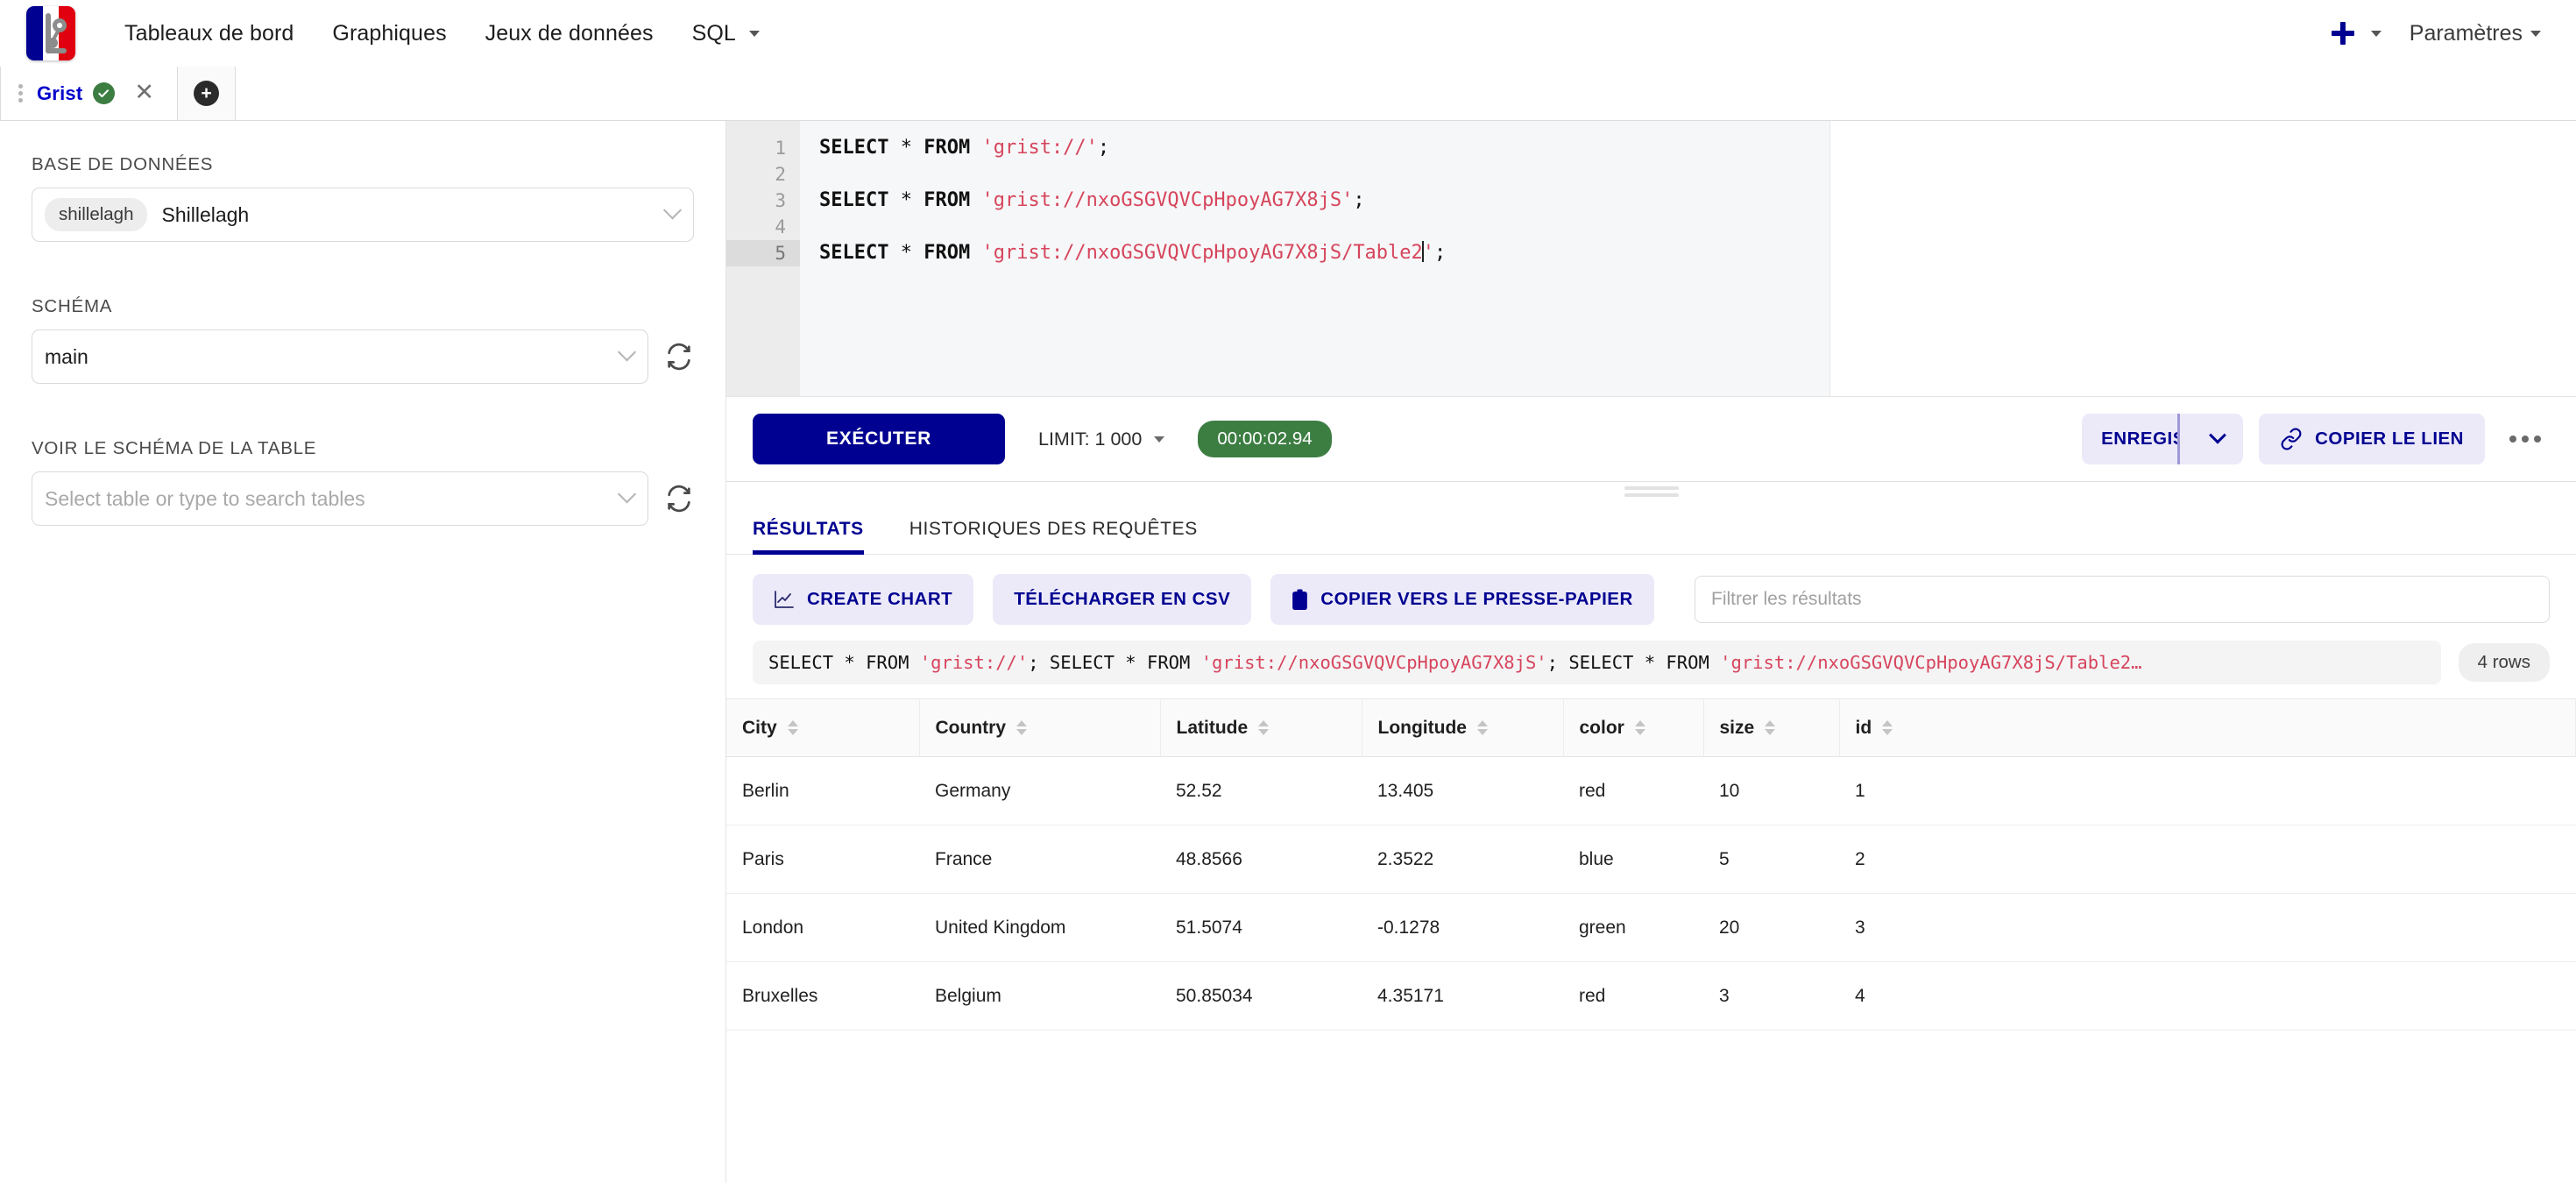 The image size is (2576, 1183). I want to click on nav-link-datasets: Jeux de données, so click(569, 33).